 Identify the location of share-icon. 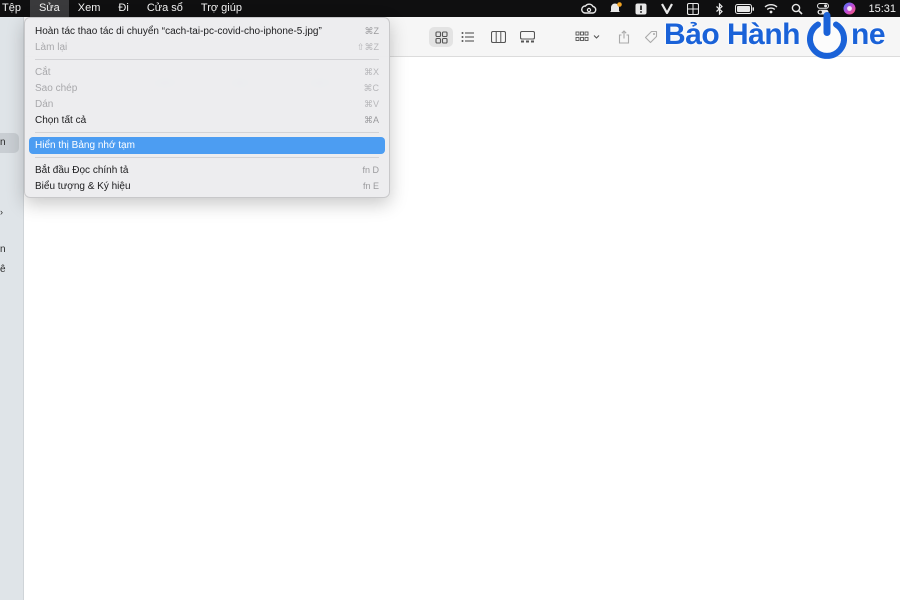
(624, 37).